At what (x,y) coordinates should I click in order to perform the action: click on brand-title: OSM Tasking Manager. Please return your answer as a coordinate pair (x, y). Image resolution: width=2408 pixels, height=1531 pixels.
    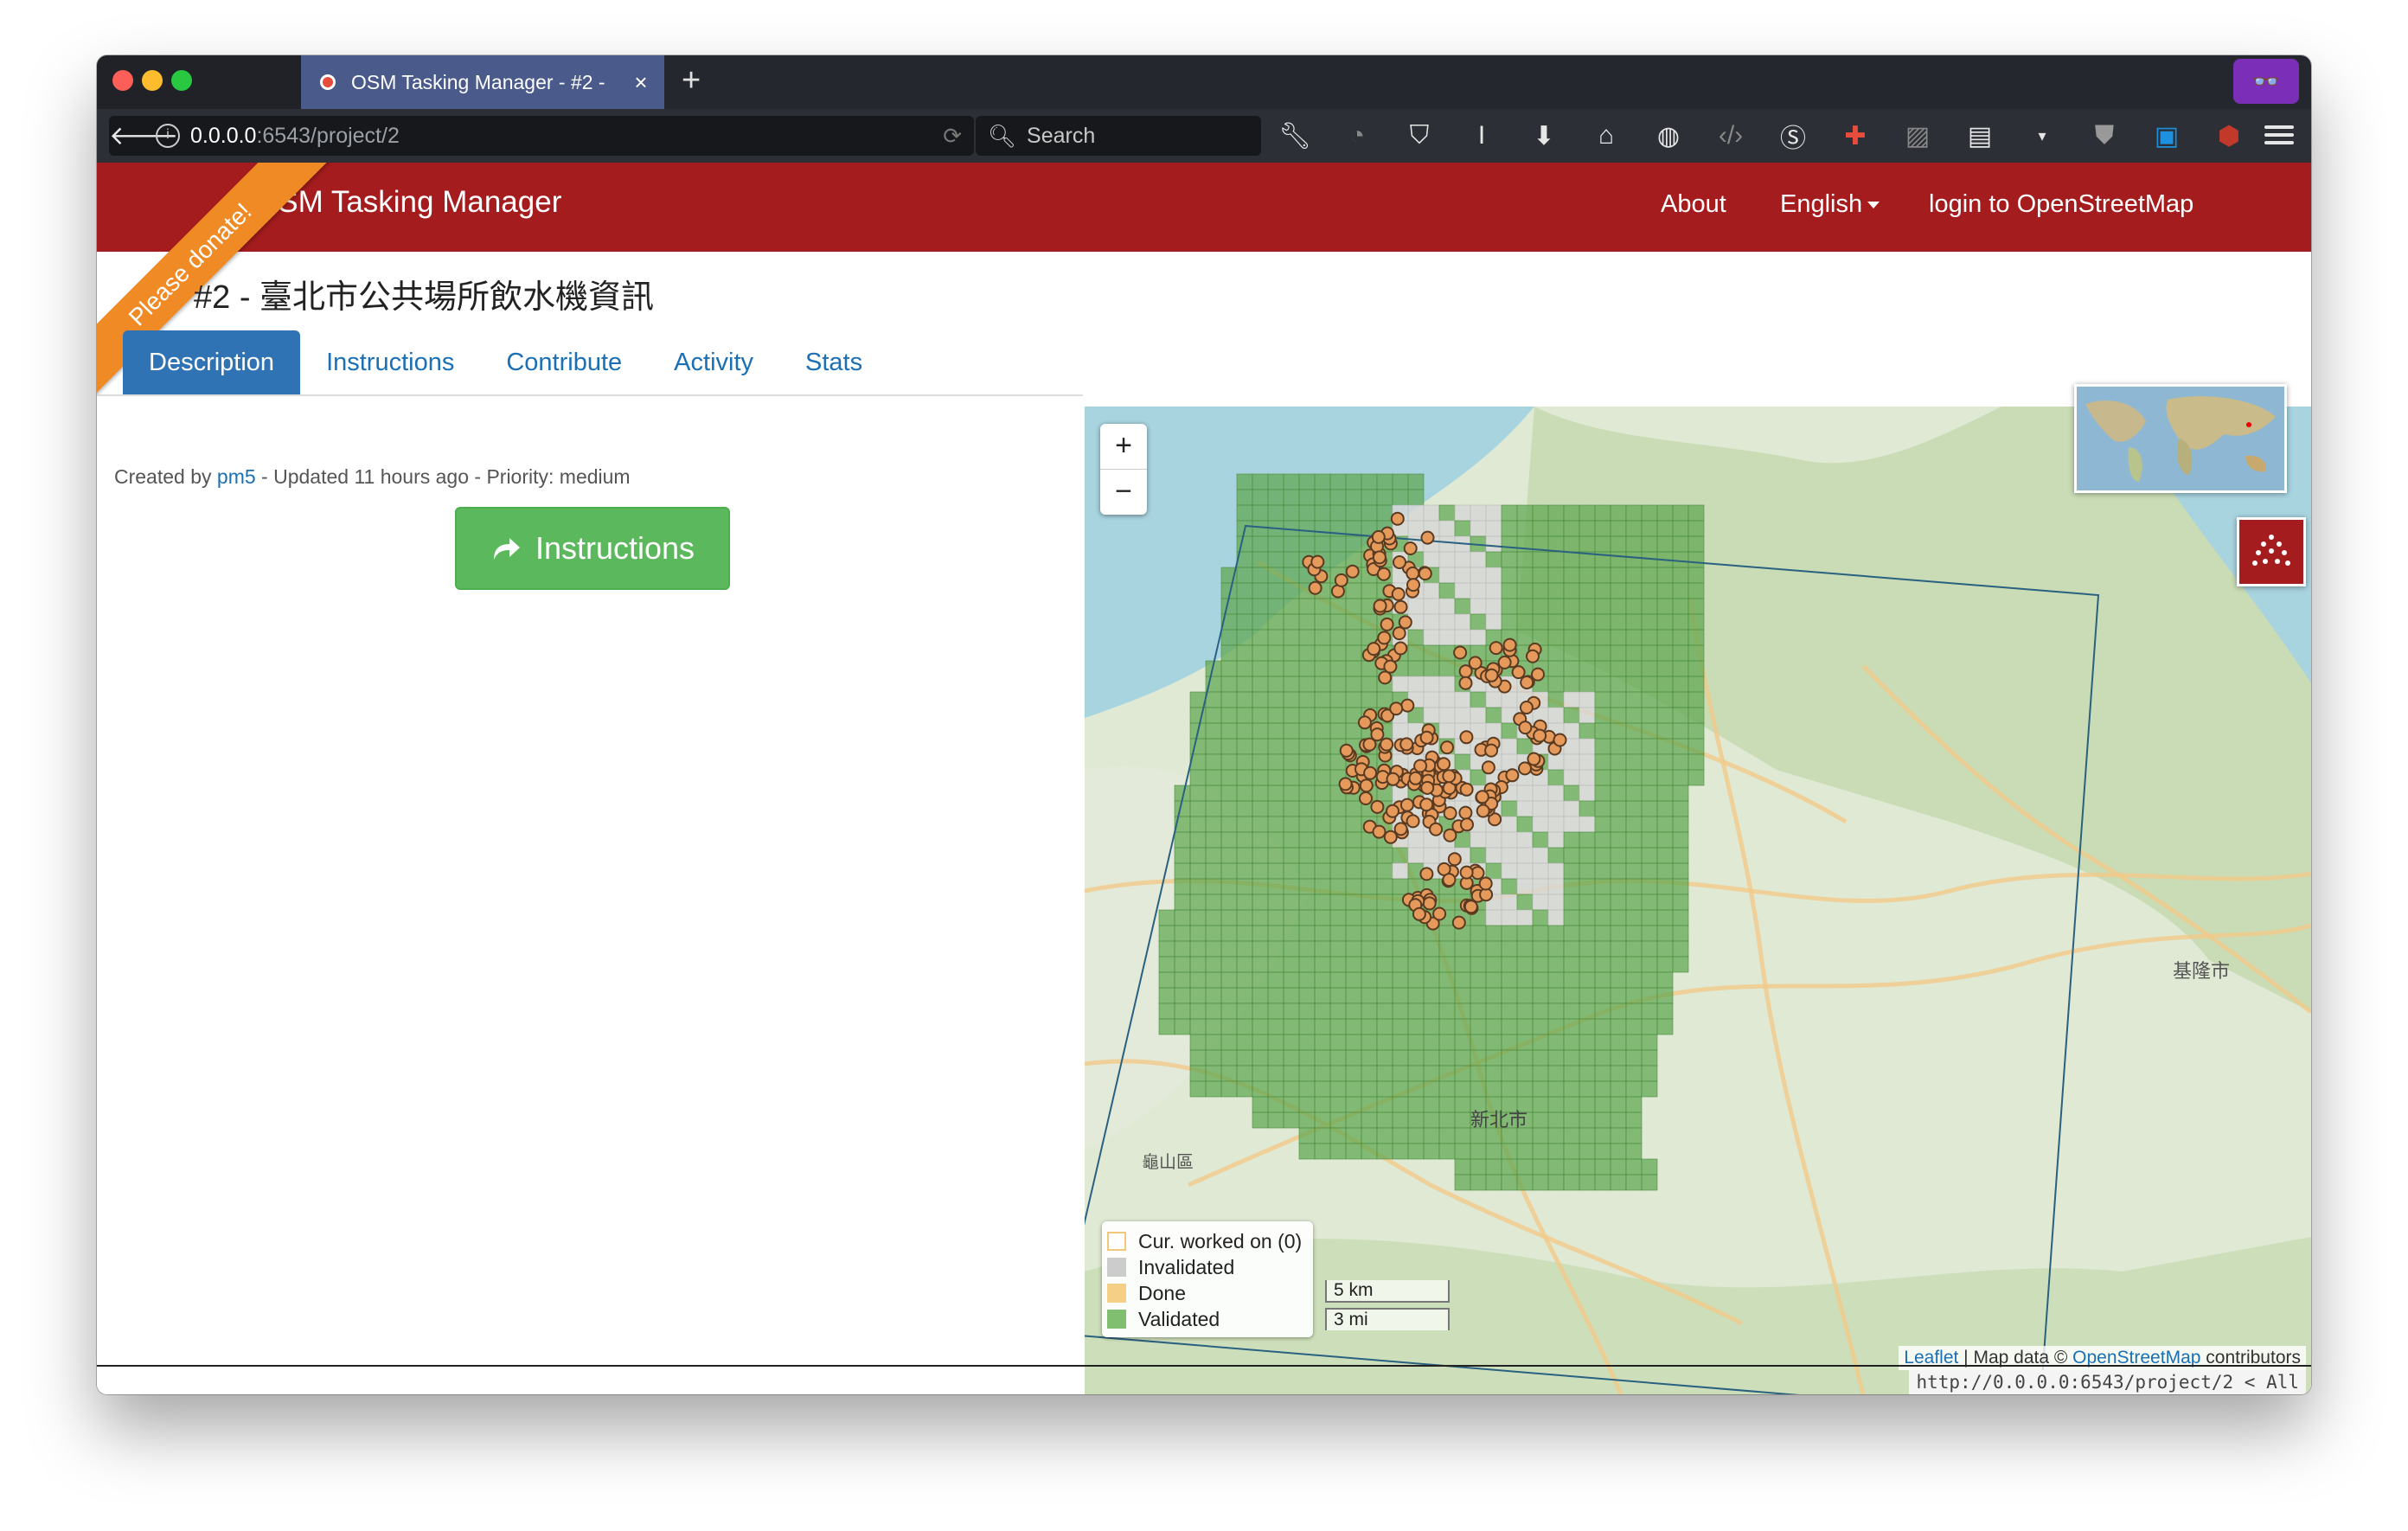
    Looking at the image, I should click on (407, 202).